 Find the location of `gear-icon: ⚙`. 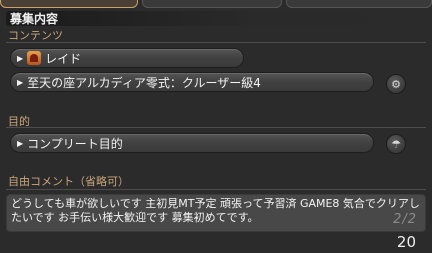

gear-icon: ⚙ is located at coordinates (396, 84).